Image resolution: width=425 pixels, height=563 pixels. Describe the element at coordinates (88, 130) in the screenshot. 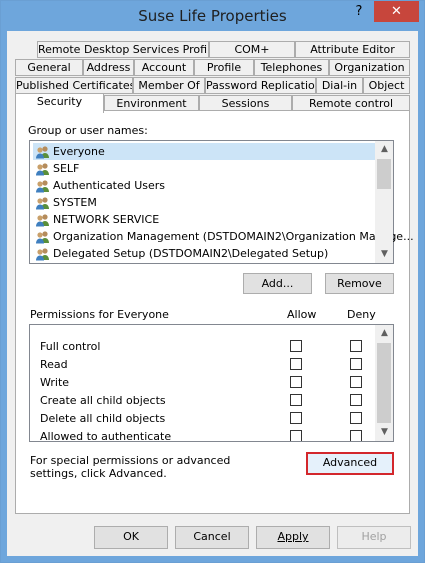

I see `group-label: Group or user names:` at that location.